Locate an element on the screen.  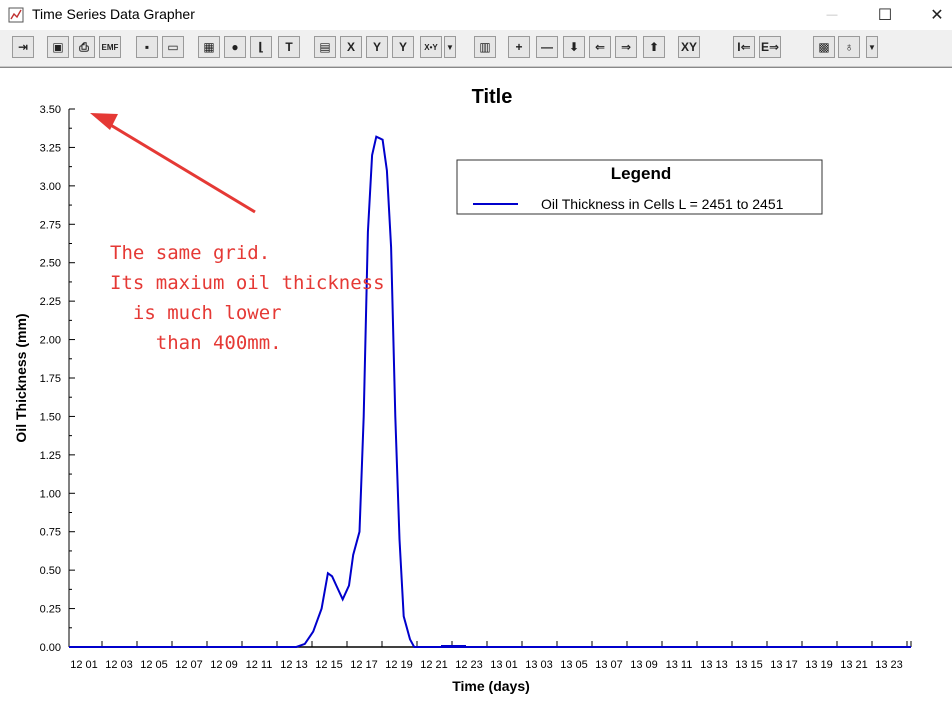
y-tick-label: 1.00 is located at coordinates (50, 494).